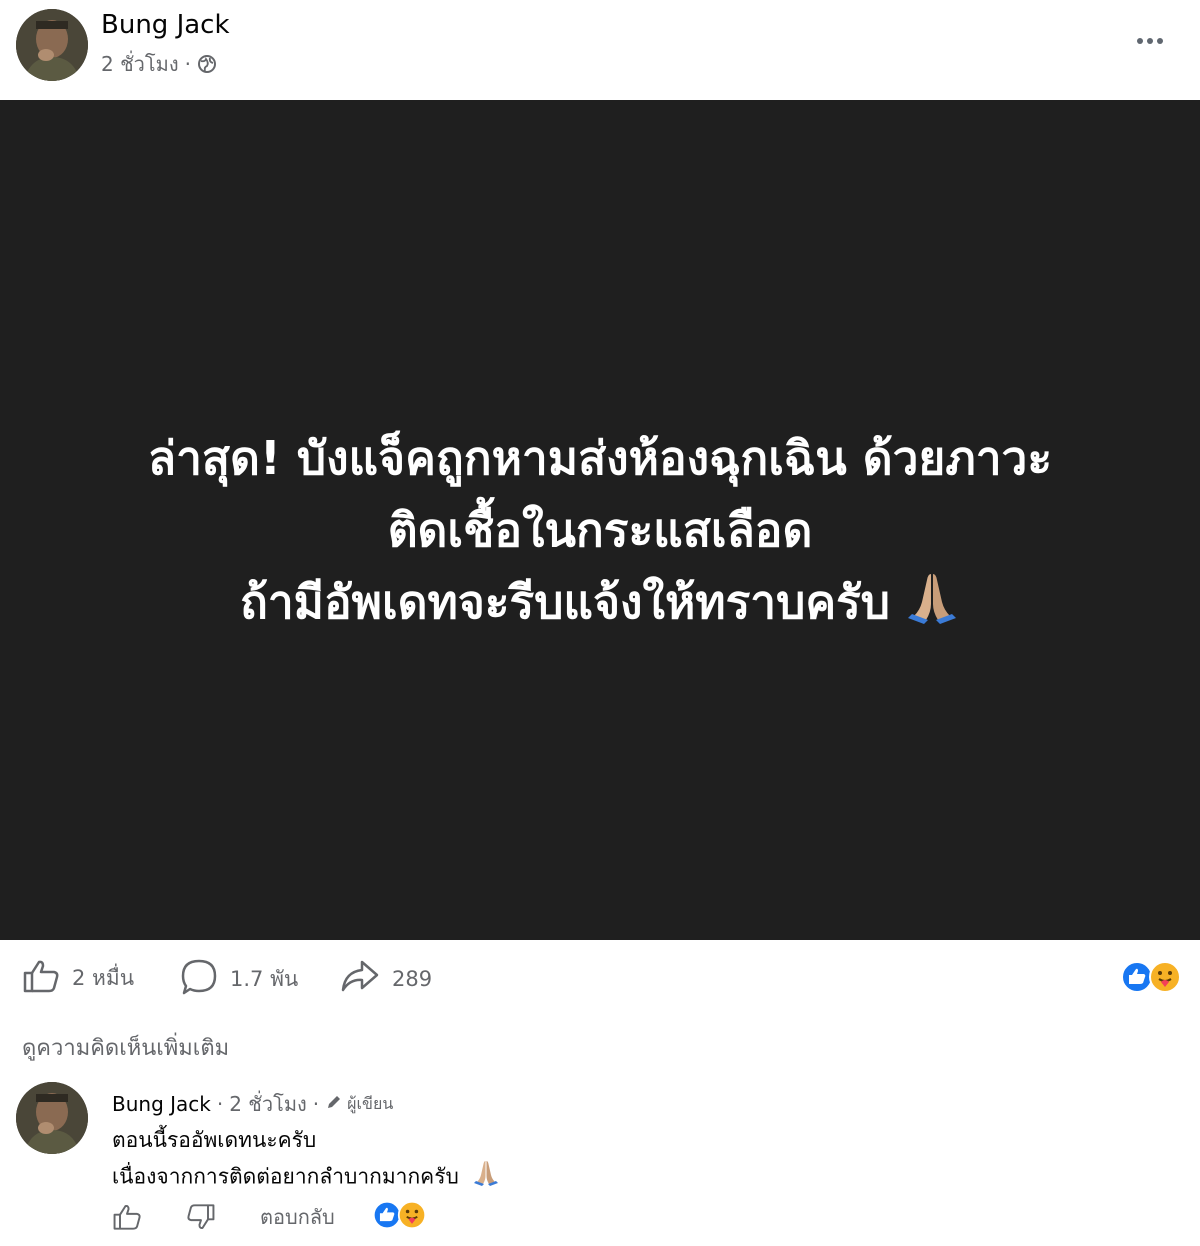 The width and height of the screenshot is (1200, 1246). Describe the element at coordinates (334, 1104) in the screenshot. I see `pen-icon` at that location.